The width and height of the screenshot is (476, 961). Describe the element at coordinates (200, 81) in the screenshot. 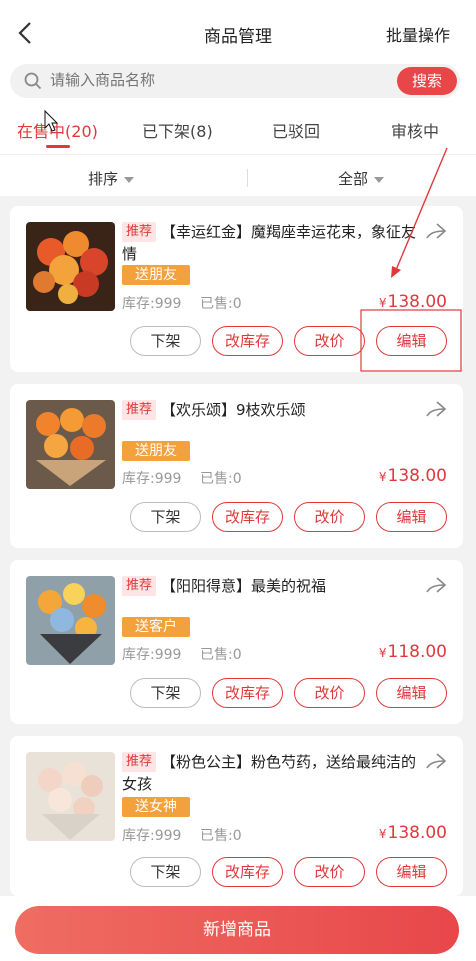

I see `search-input` at that location.